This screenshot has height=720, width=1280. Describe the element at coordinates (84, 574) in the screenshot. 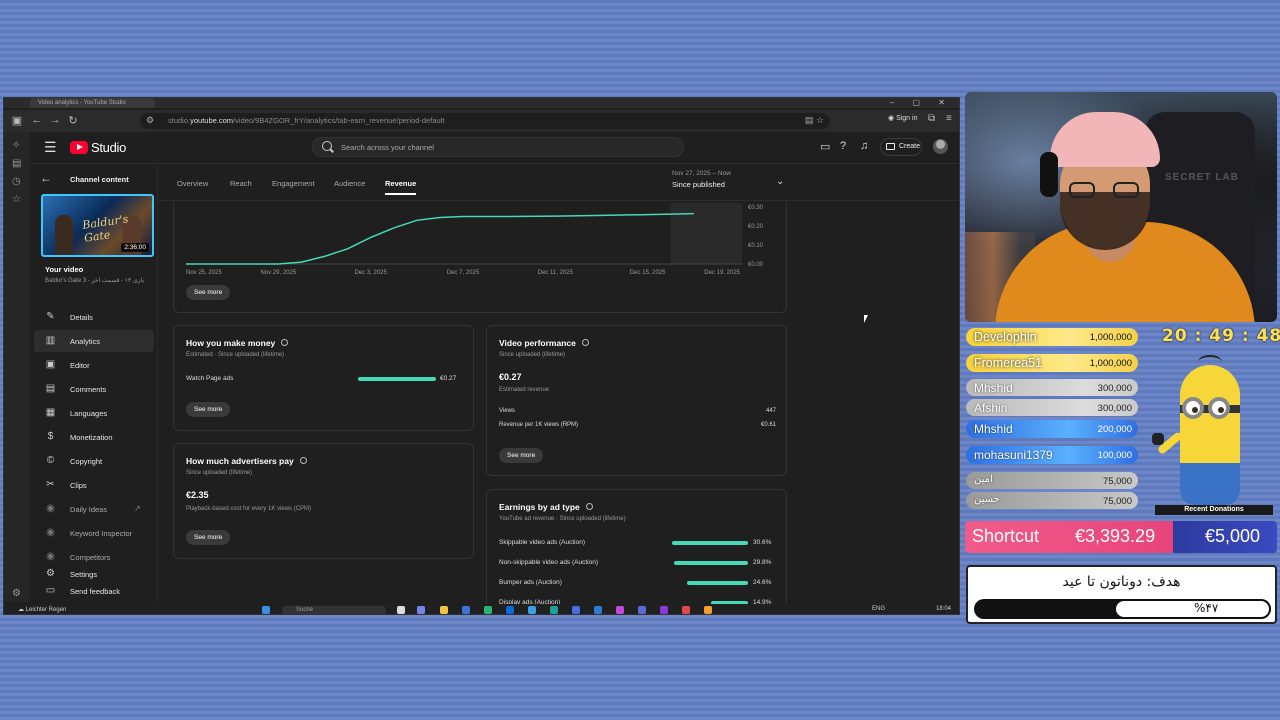

I see `nav-label: Settings` at that location.